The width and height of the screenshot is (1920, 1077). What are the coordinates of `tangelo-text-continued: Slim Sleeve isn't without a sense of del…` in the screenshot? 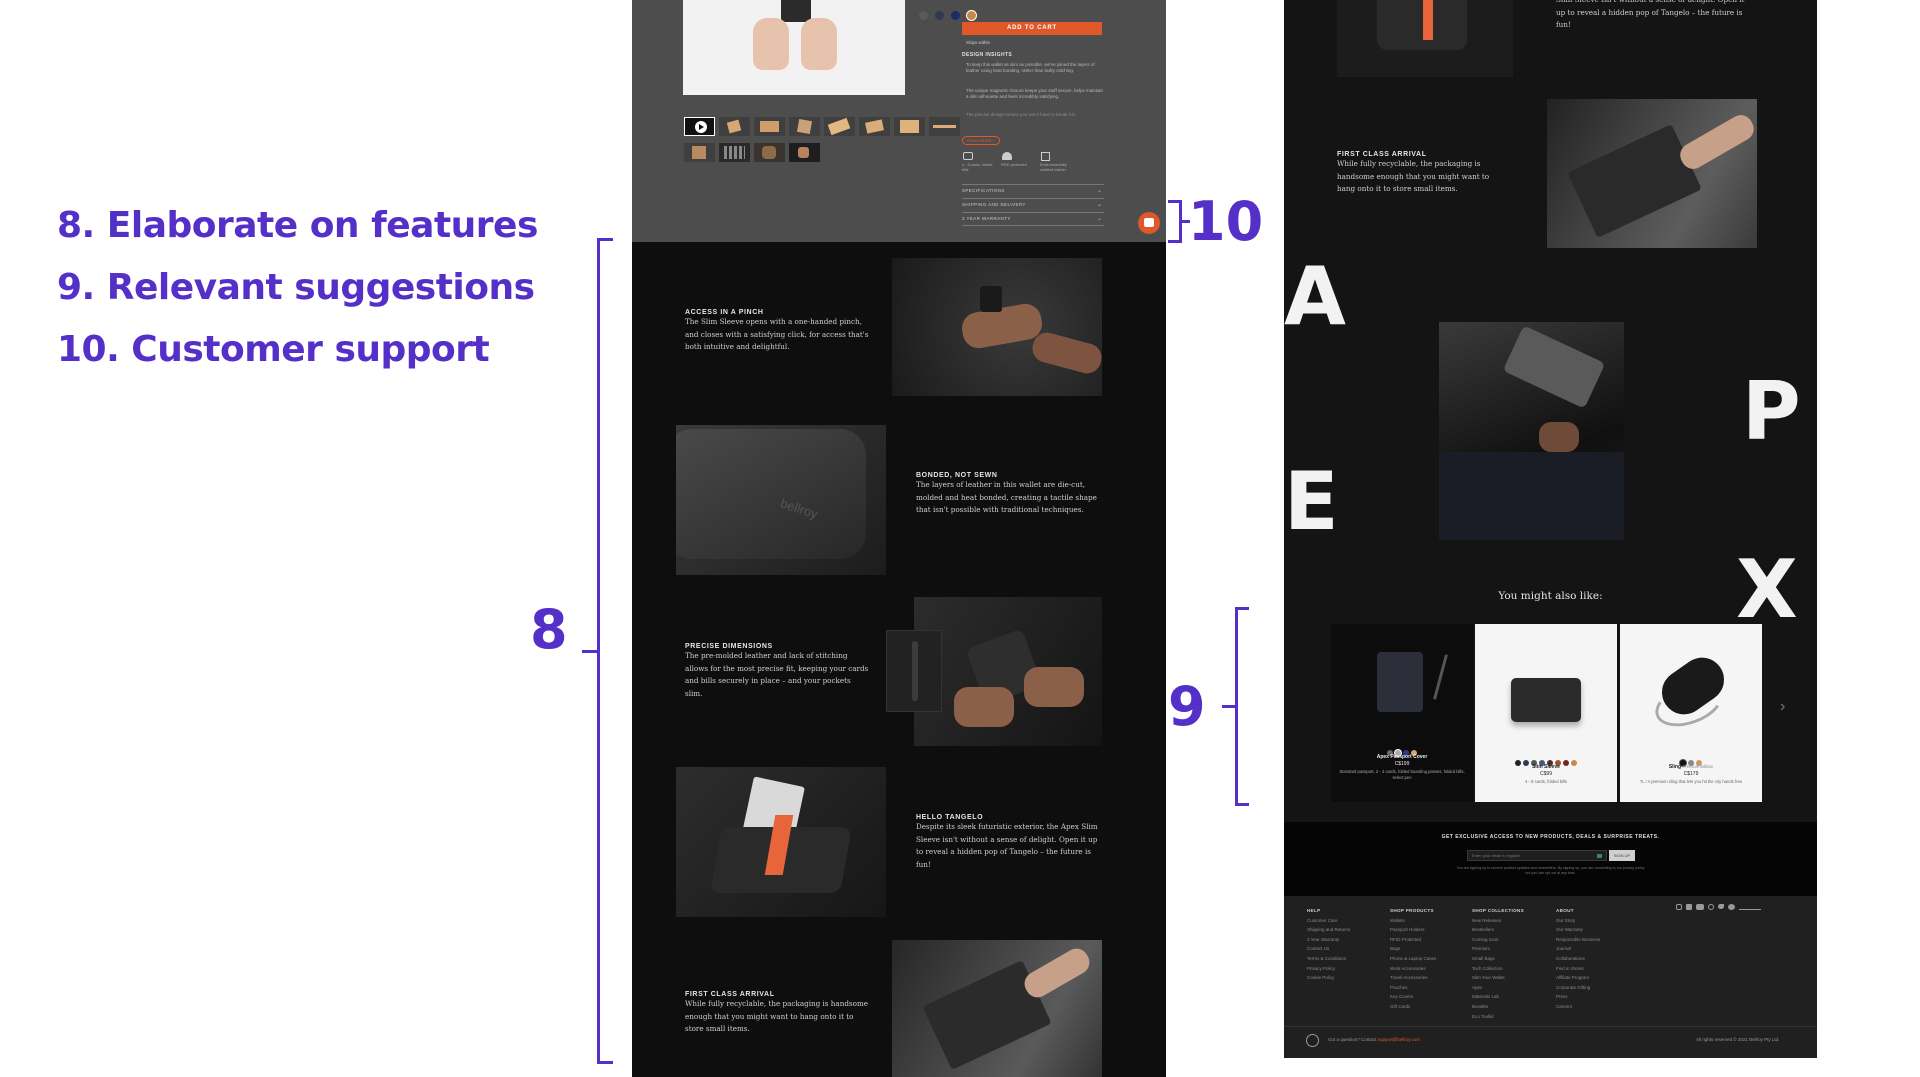 It's located at (1650, 15).